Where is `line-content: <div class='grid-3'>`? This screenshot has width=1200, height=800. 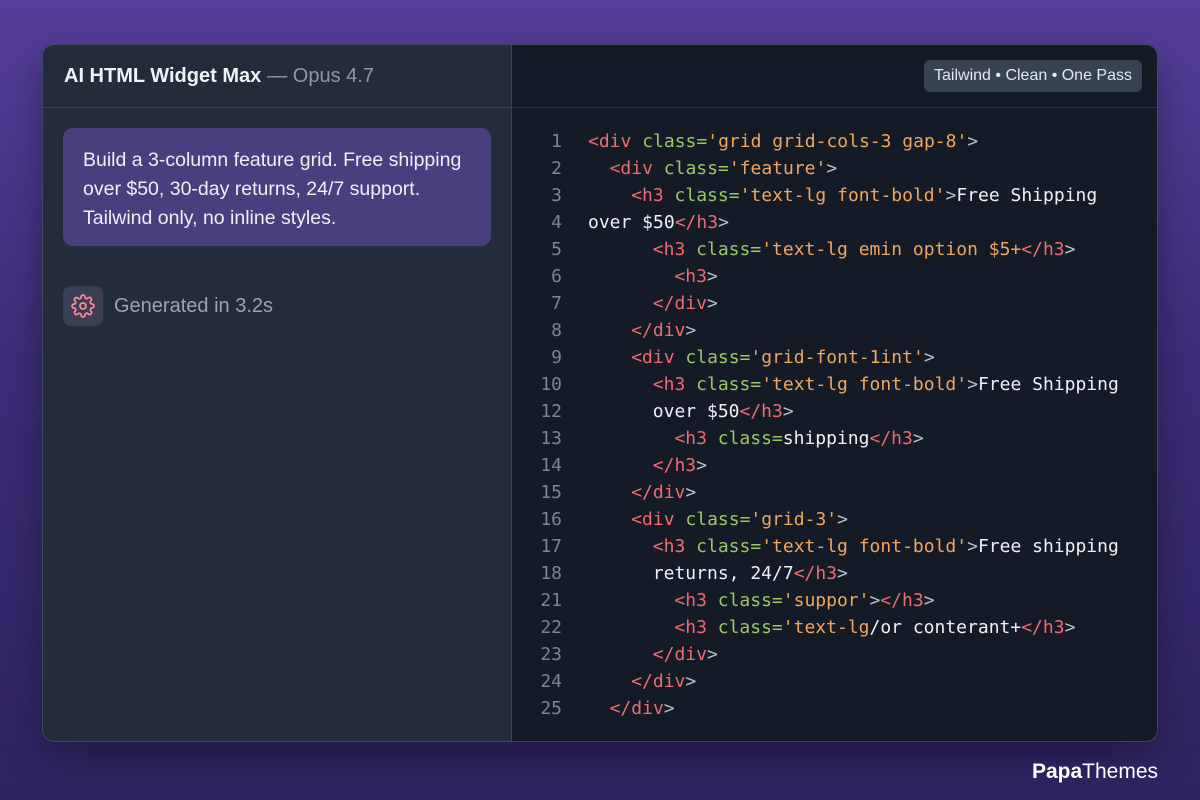 line-content: <div class='grid-3'> is located at coordinates (718, 519).